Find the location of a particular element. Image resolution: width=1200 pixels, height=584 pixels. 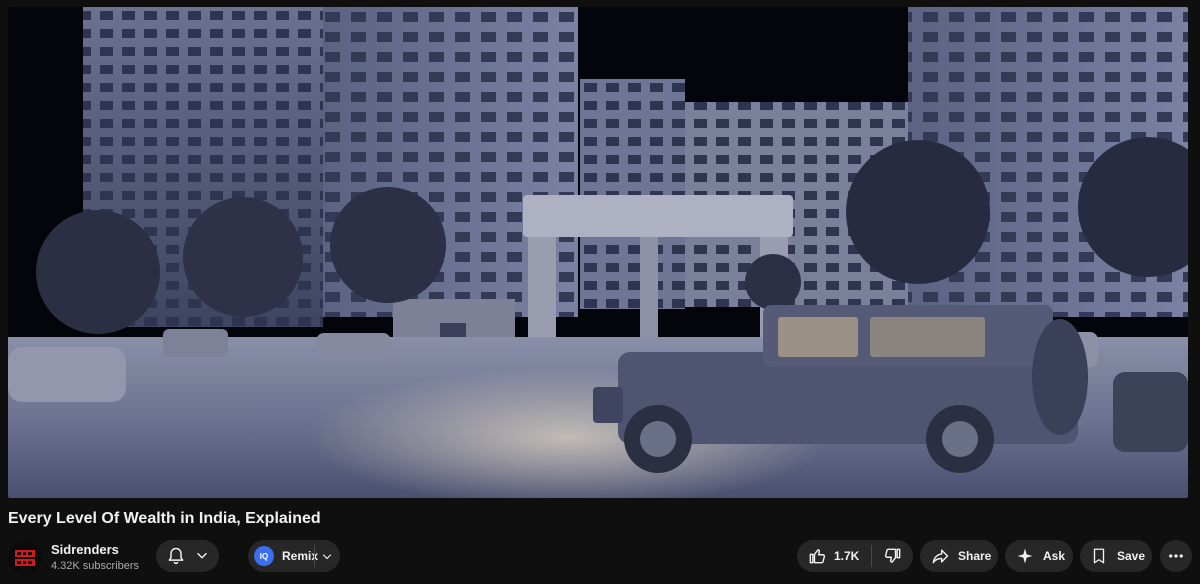

share-label: Share is located at coordinates (975, 556).